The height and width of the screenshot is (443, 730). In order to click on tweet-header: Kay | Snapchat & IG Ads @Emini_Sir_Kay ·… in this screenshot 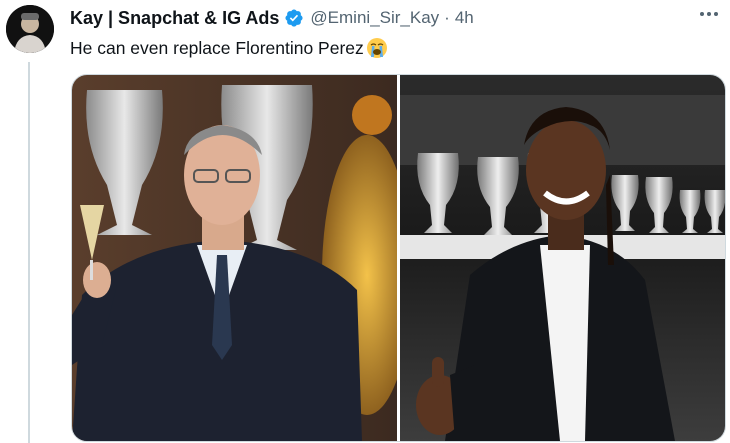, I will do `click(400, 18)`.